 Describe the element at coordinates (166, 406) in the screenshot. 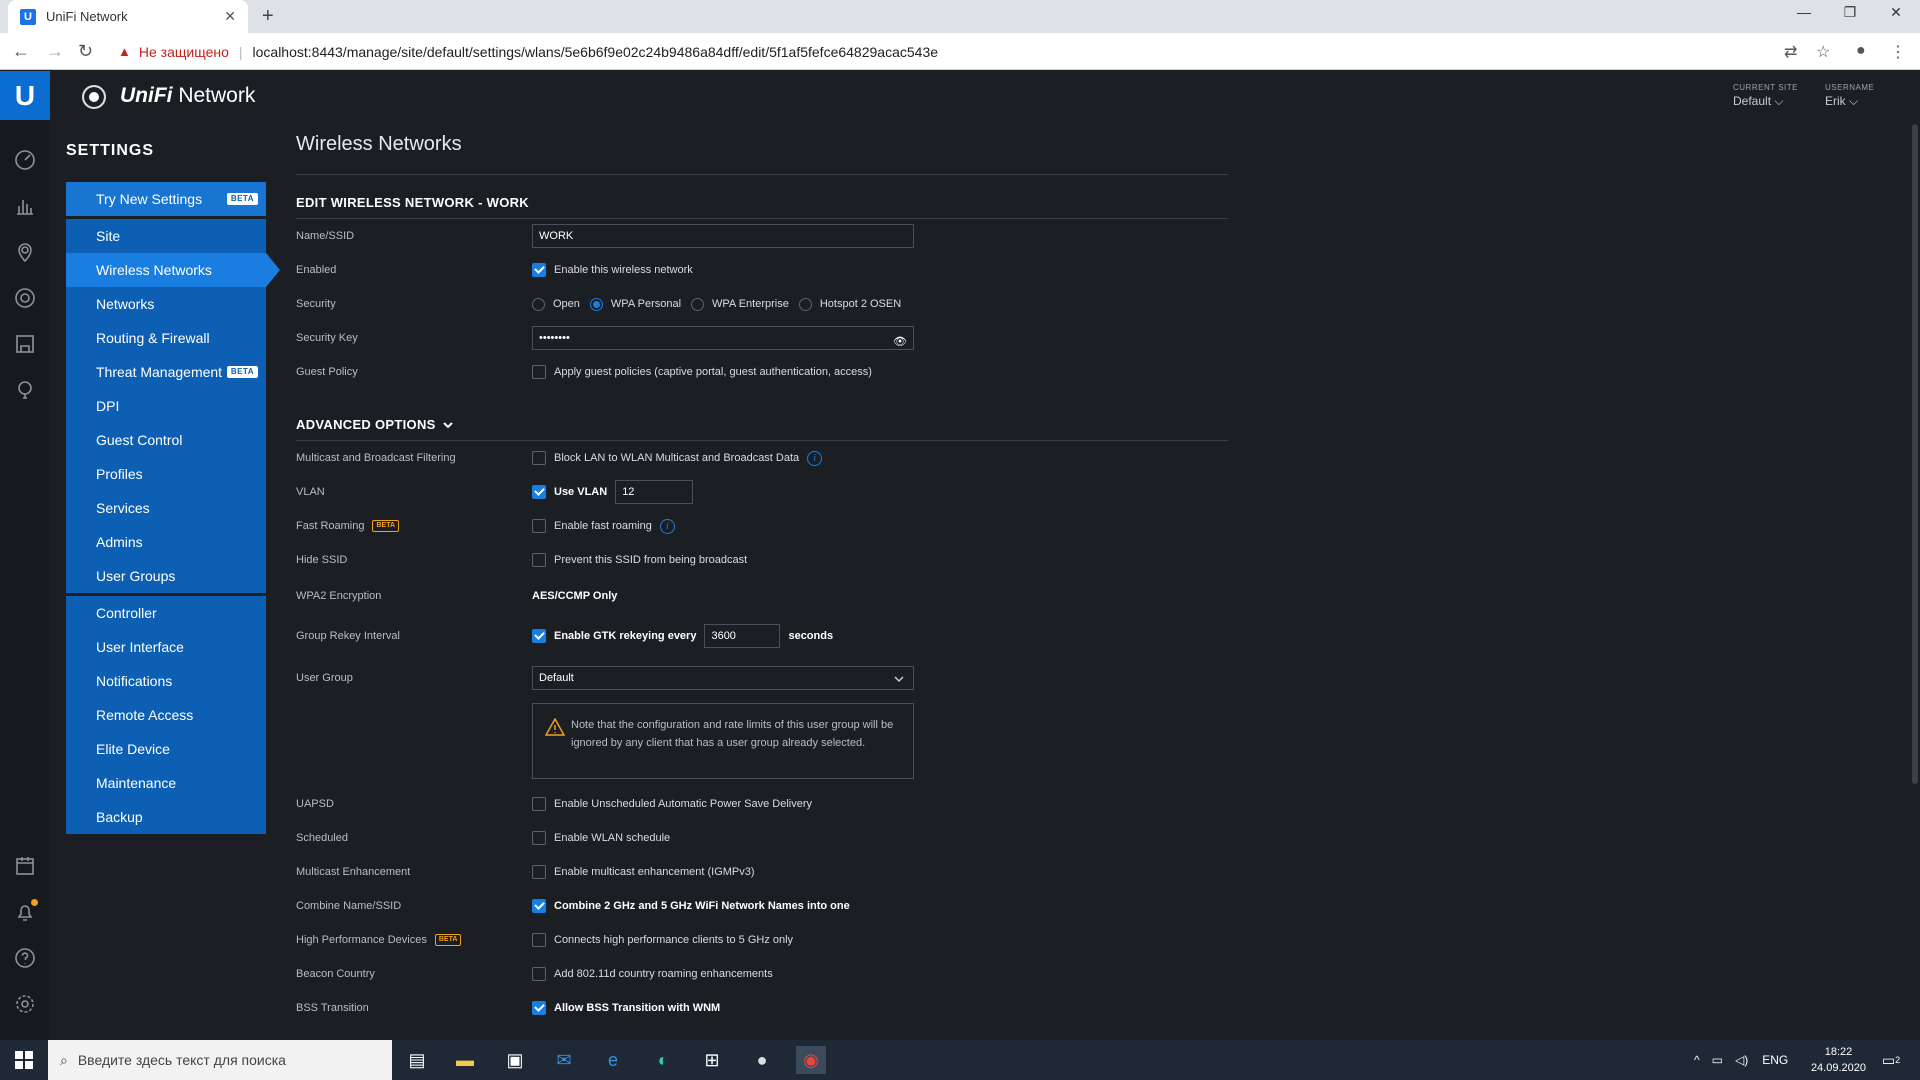

I see `sidebar-item-dpi: DPI` at that location.